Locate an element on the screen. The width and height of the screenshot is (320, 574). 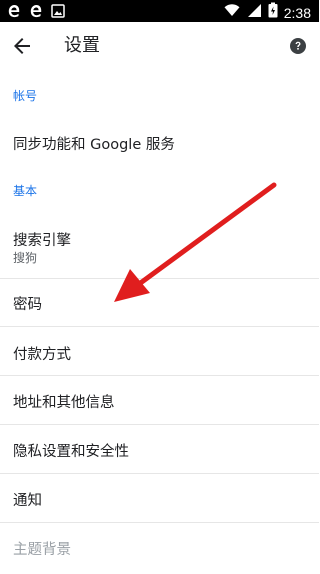
passwords-item: 密码 is located at coordinates (159, 302).